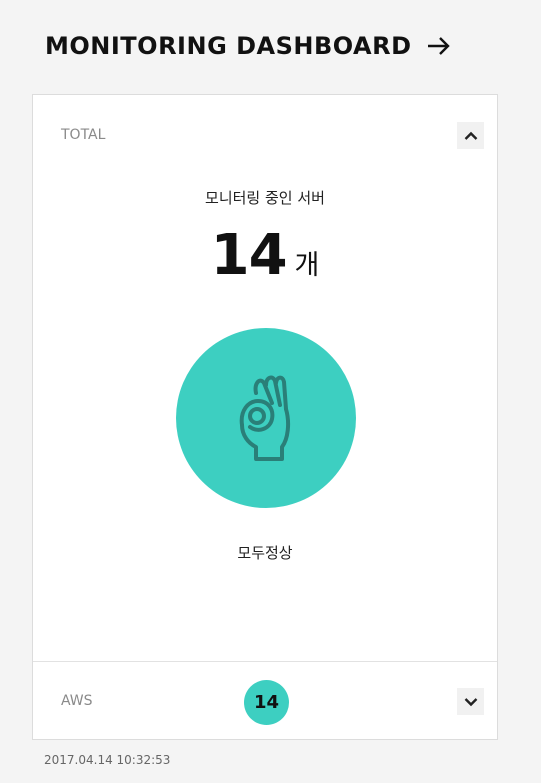 The width and height of the screenshot is (541, 783). Describe the element at coordinates (107, 760) in the screenshot. I see `last-updated-timestamp: 2017.04.14 10:32:53` at that location.